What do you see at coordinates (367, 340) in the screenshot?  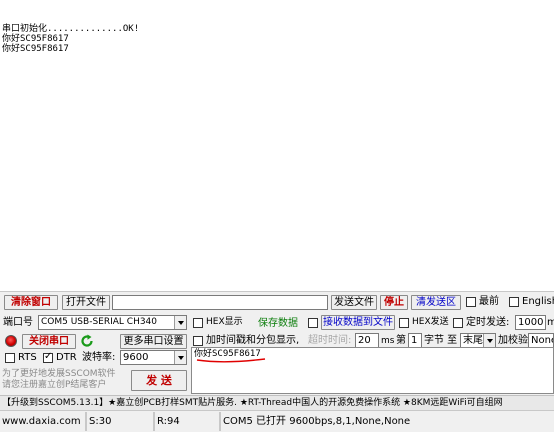 I see `timeout-input: 20` at bounding box center [367, 340].